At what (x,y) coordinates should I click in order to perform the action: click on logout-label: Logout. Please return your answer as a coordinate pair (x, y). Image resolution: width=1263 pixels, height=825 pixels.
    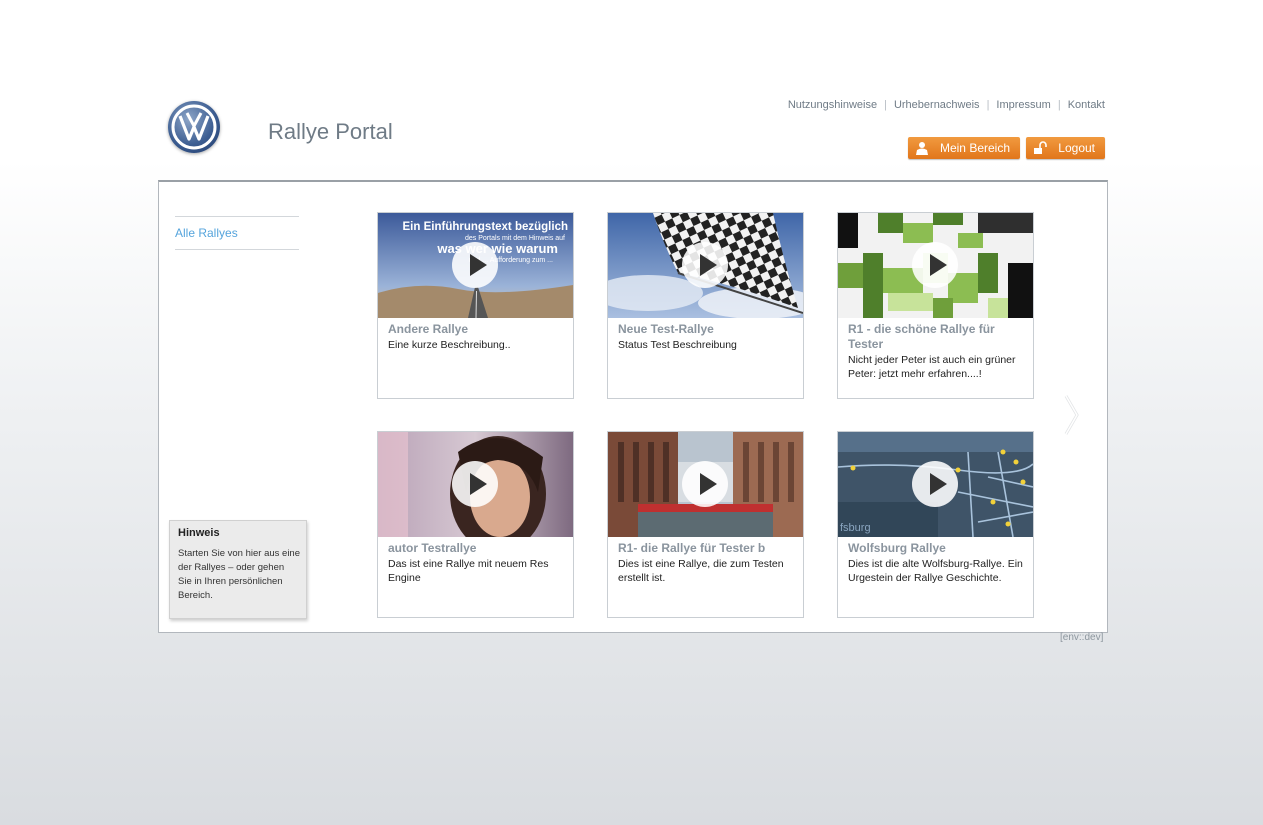
    Looking at the image, I should click on (1076, 148).